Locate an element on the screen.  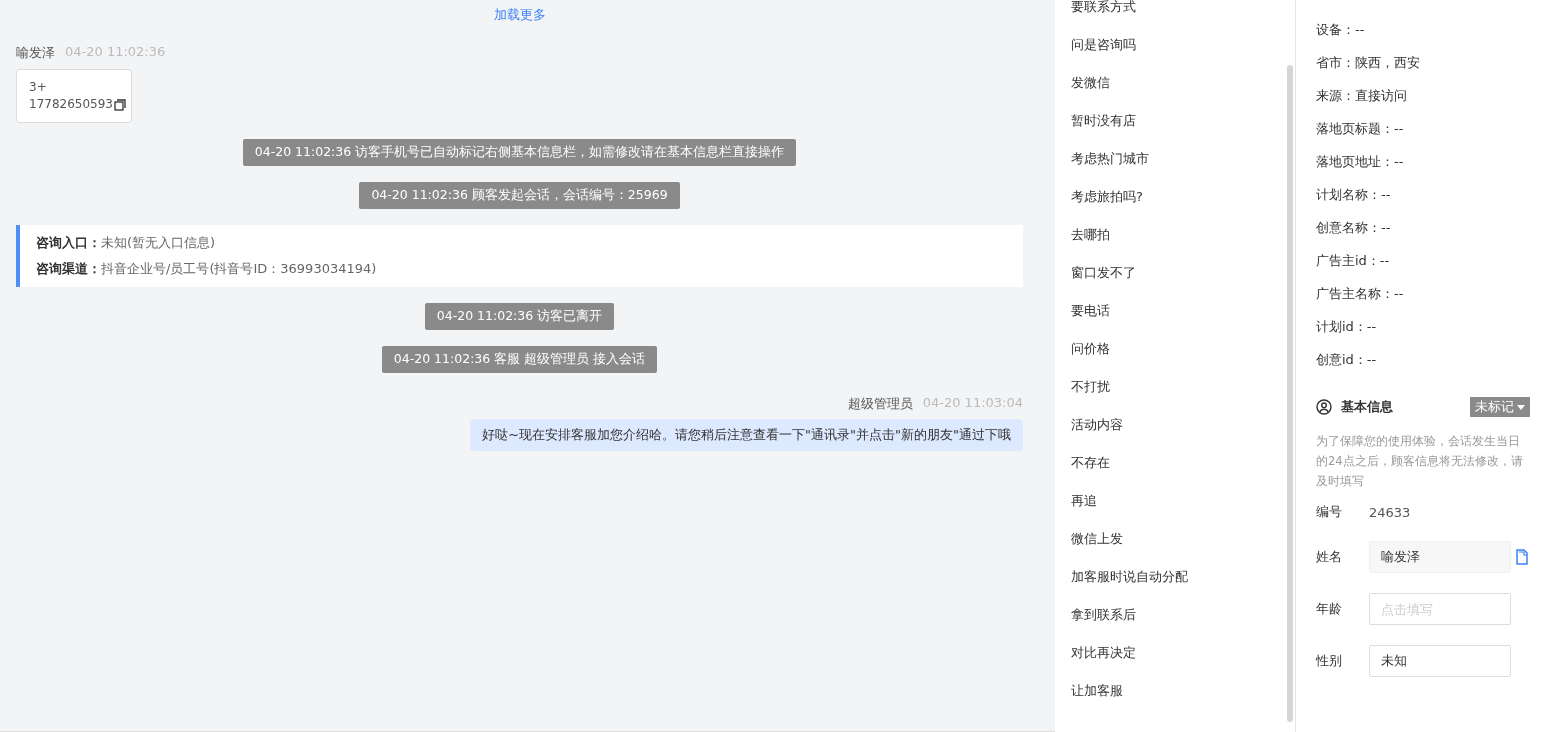
visit-info-item: 广告主id：-- is located at coordinates (1353, 261).